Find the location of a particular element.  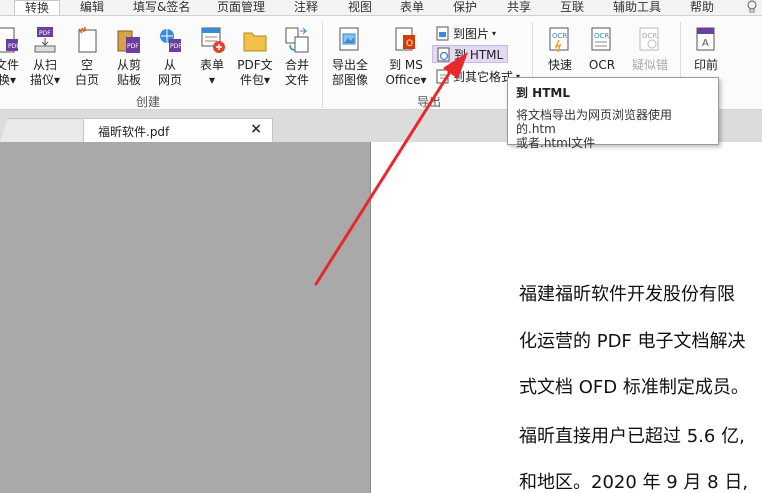

create-group-label: 创建 is located at coordinates (148, 102).